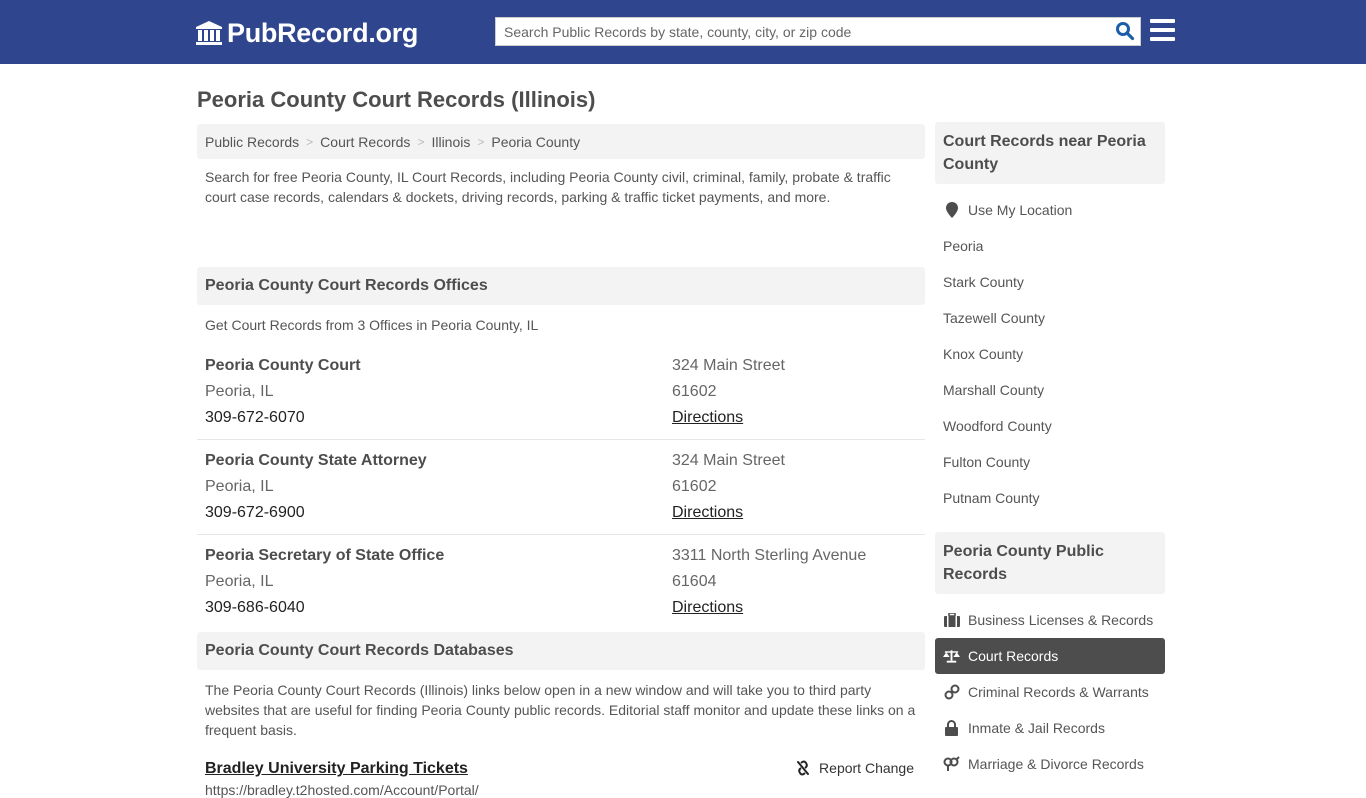  I want to click on database-link: Bradley University Parking Tickets, so click(336, 768).